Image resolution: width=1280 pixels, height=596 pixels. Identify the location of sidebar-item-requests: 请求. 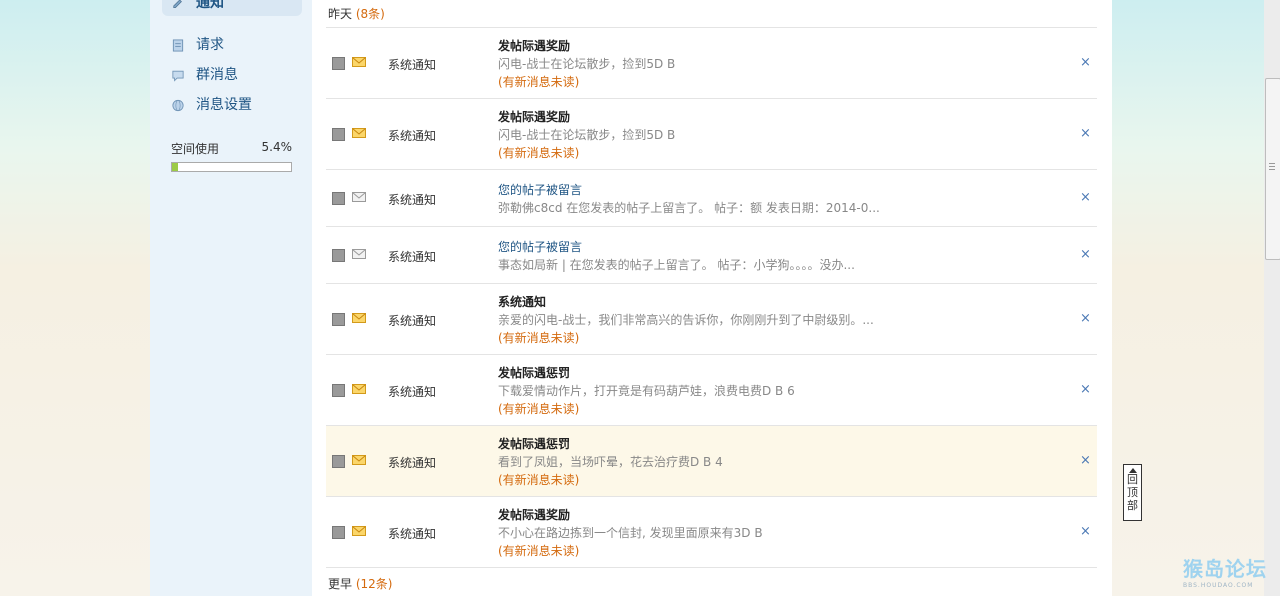
(232, 45).